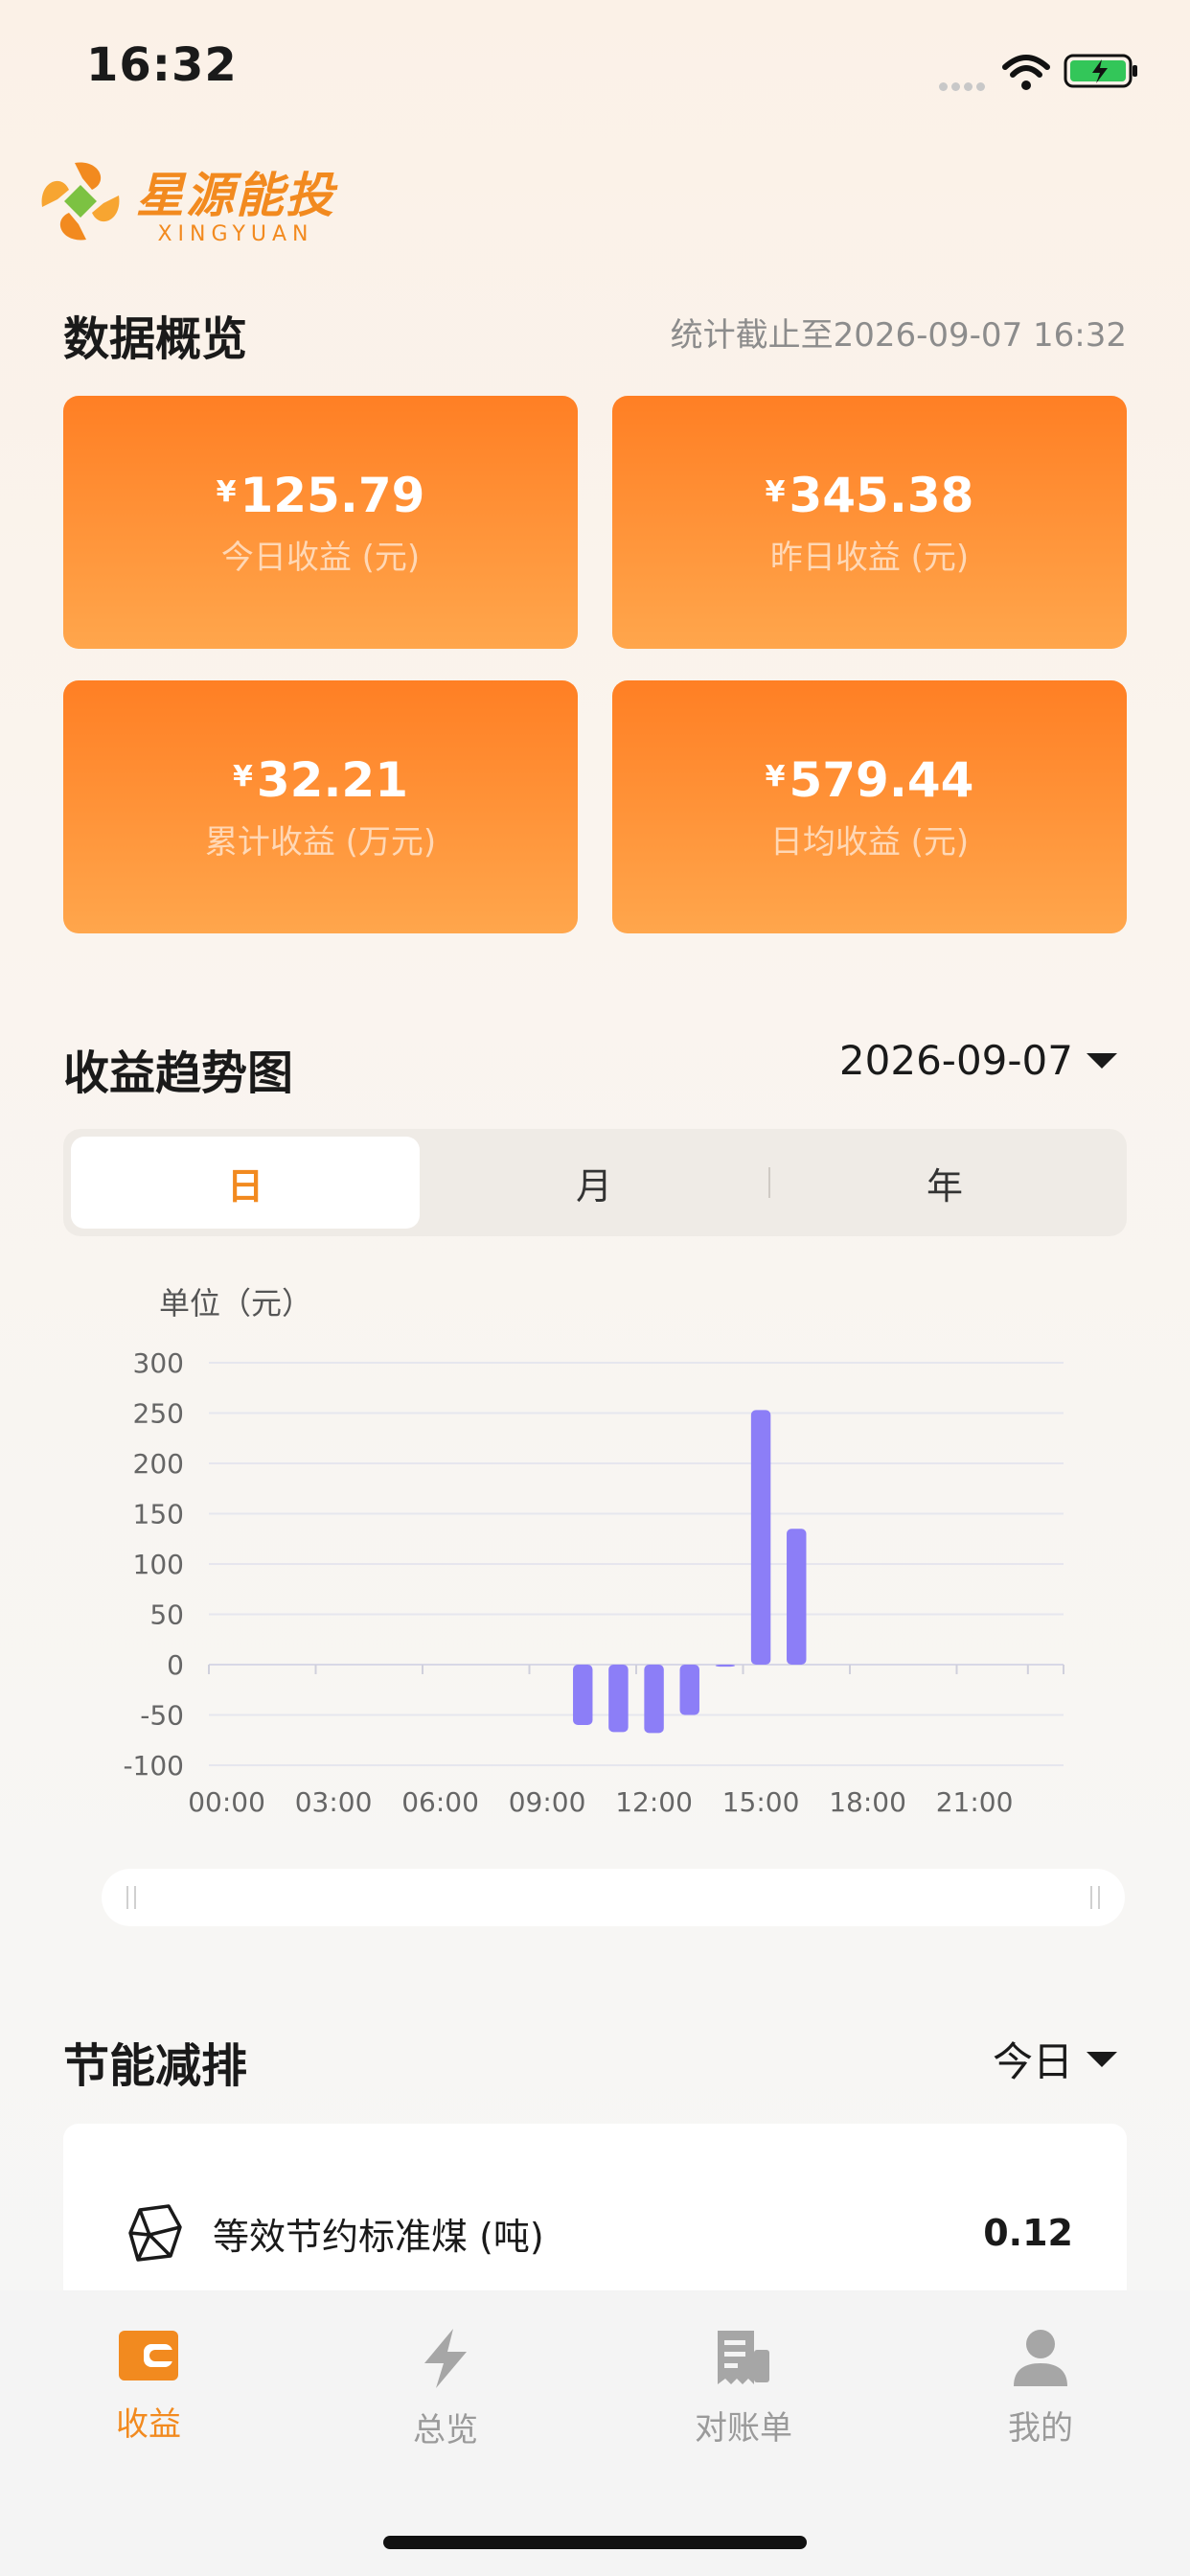  I want to click on x-tick-label: 15:00, so click(761, 1802).